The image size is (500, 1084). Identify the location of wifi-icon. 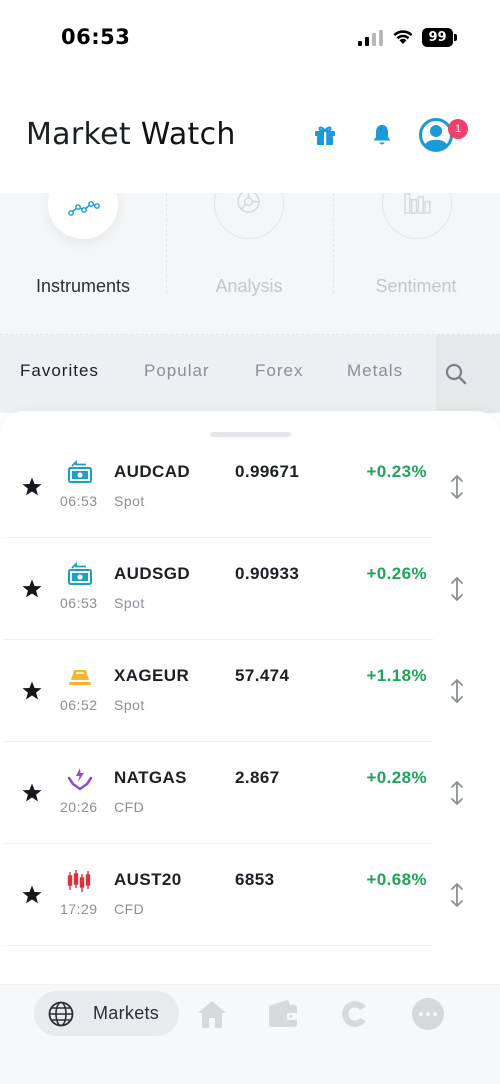
(403, 37).